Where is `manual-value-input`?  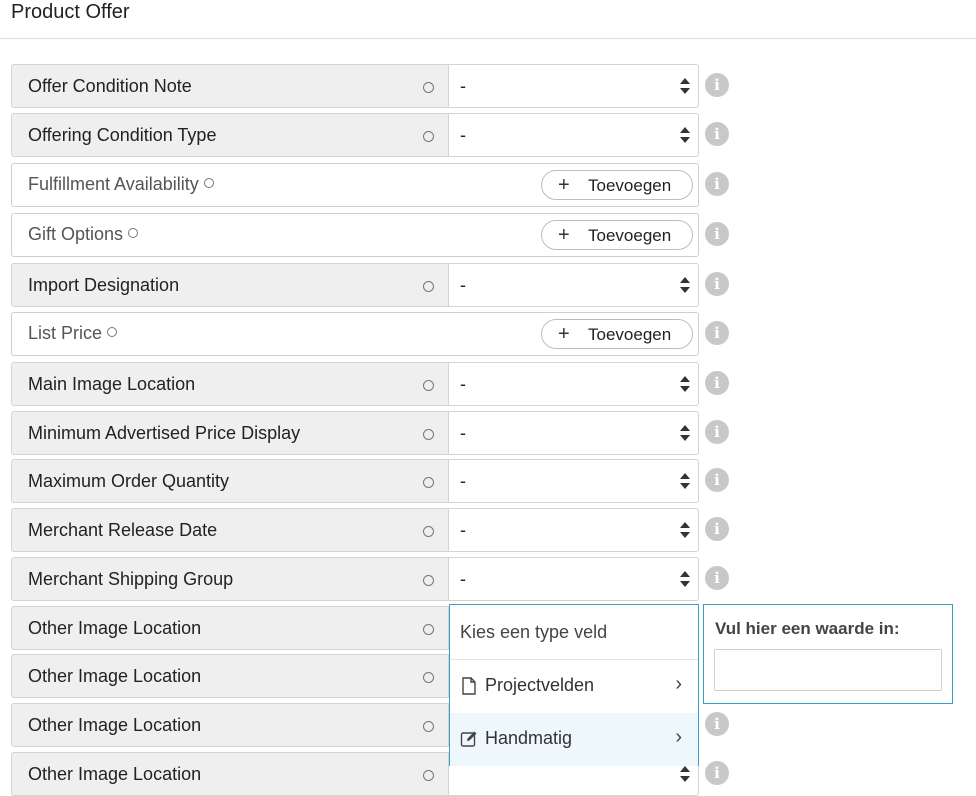
manual-value-input is located at coordinates (828, 670).